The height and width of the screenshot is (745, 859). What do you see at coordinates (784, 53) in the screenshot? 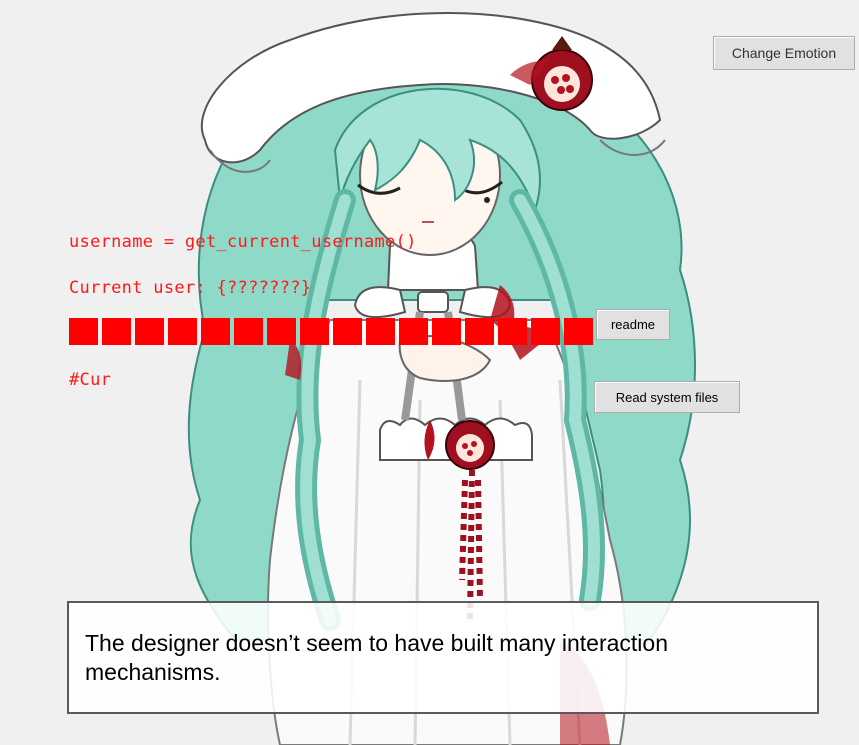
I see `change-emotion-button: Change Emotion` at bounding box center [784, 53].